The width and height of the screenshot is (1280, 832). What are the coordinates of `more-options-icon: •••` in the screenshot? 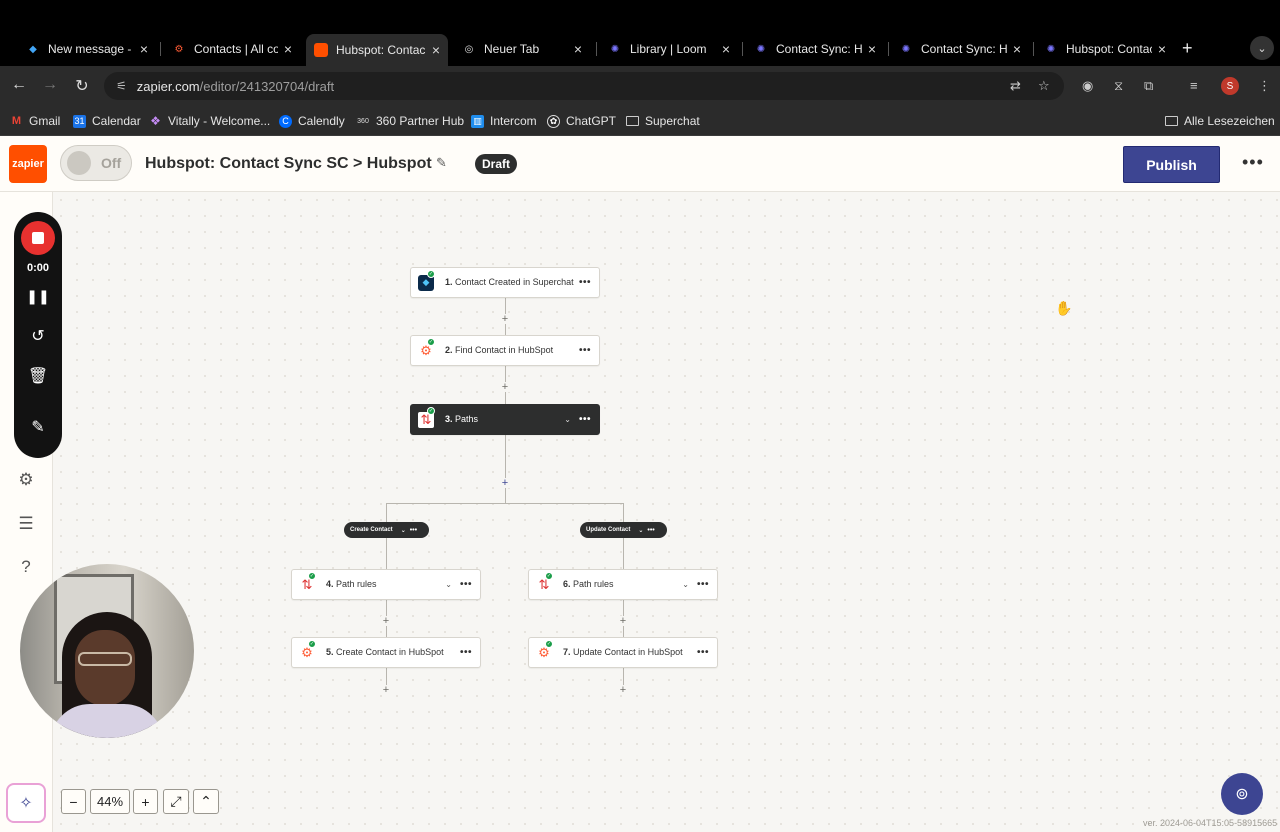 It's located at (1253, 162).